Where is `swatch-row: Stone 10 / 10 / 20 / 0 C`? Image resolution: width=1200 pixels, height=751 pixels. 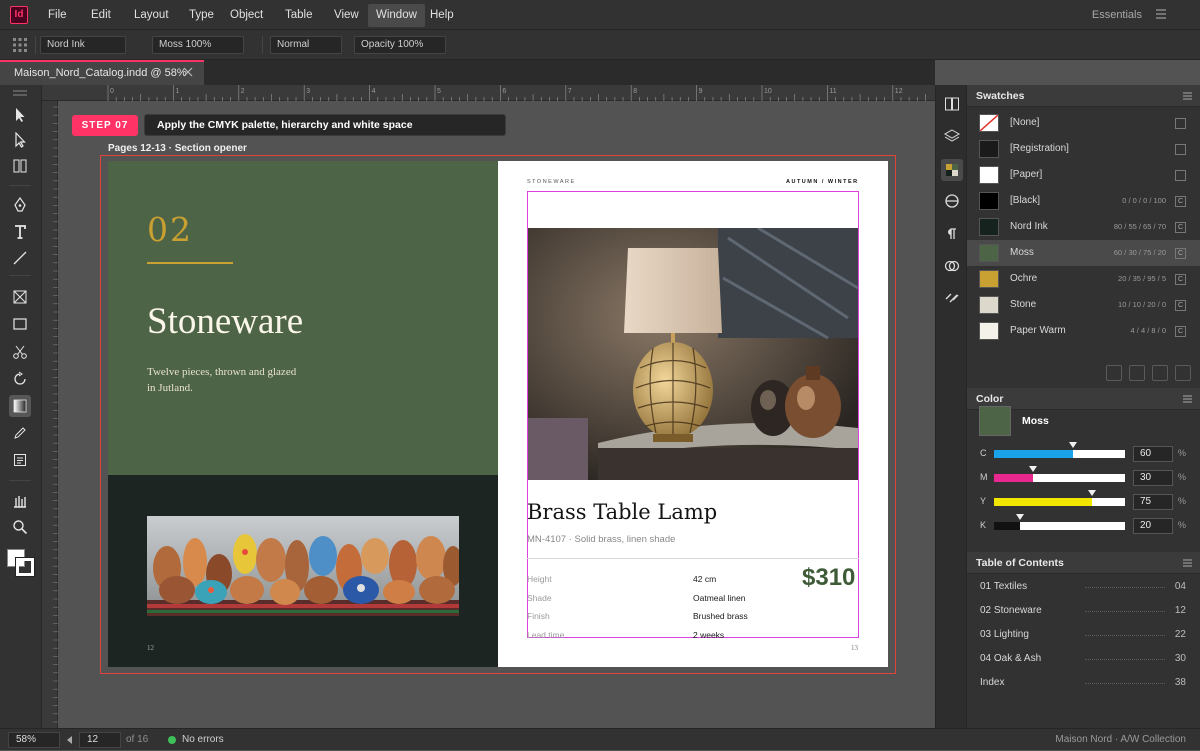 swatch-row: Stone 10 / 10 / 20 / 0 C is located at coordinates (1083, 305).